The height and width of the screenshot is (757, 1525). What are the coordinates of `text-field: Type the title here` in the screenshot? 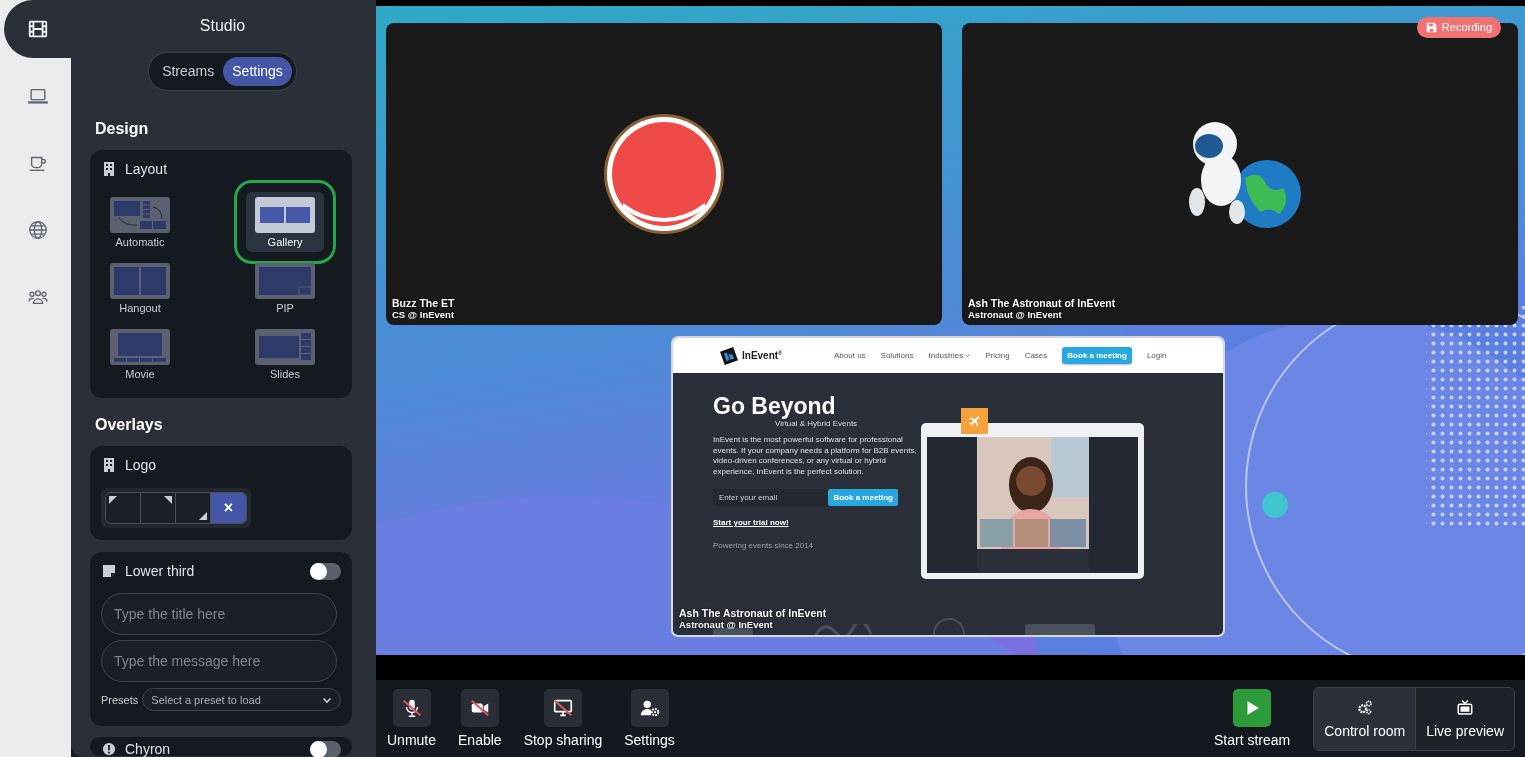 It's located at (219, 614).